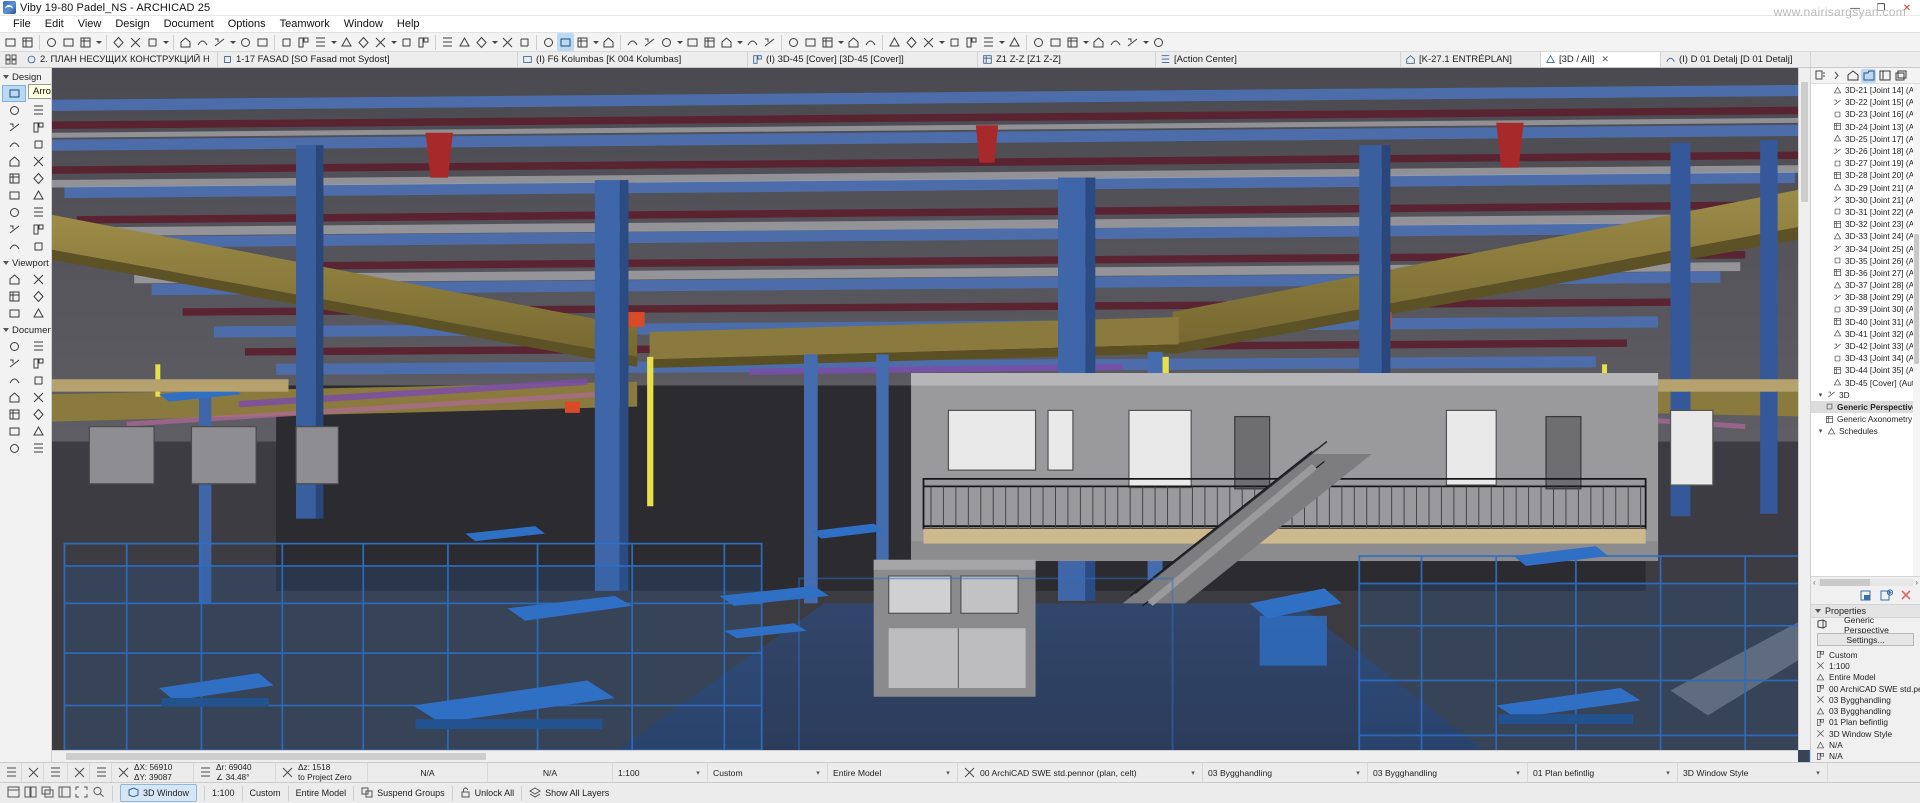  Describe the element at coordinates (1753, 772) in the screenshot. I see `info-bar-cell: 3D Window Style ▾` at that location.